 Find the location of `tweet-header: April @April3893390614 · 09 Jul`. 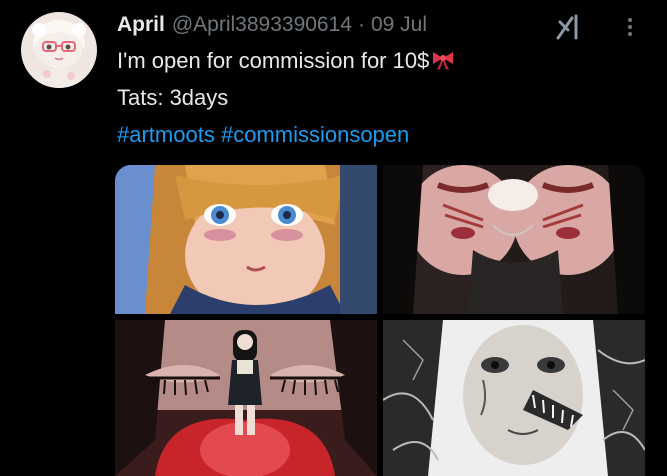

tweet-header: April @April3893390614 · 09 Jul is located at coordinates (272, 25).